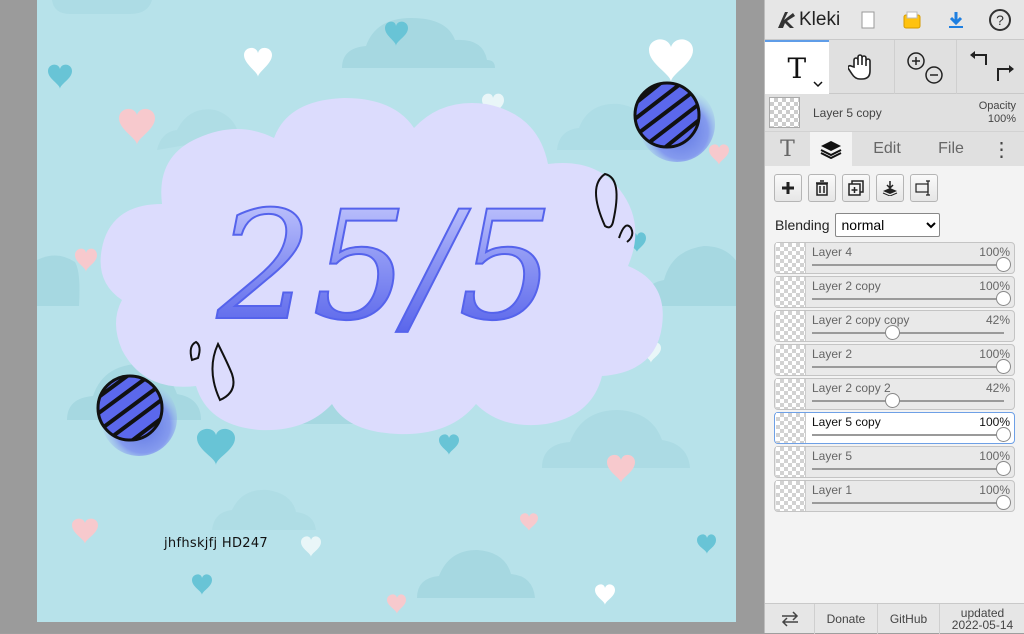 The image size is (1024, 634). I want to click on blending-row: Blending normal, so click(894, 225).